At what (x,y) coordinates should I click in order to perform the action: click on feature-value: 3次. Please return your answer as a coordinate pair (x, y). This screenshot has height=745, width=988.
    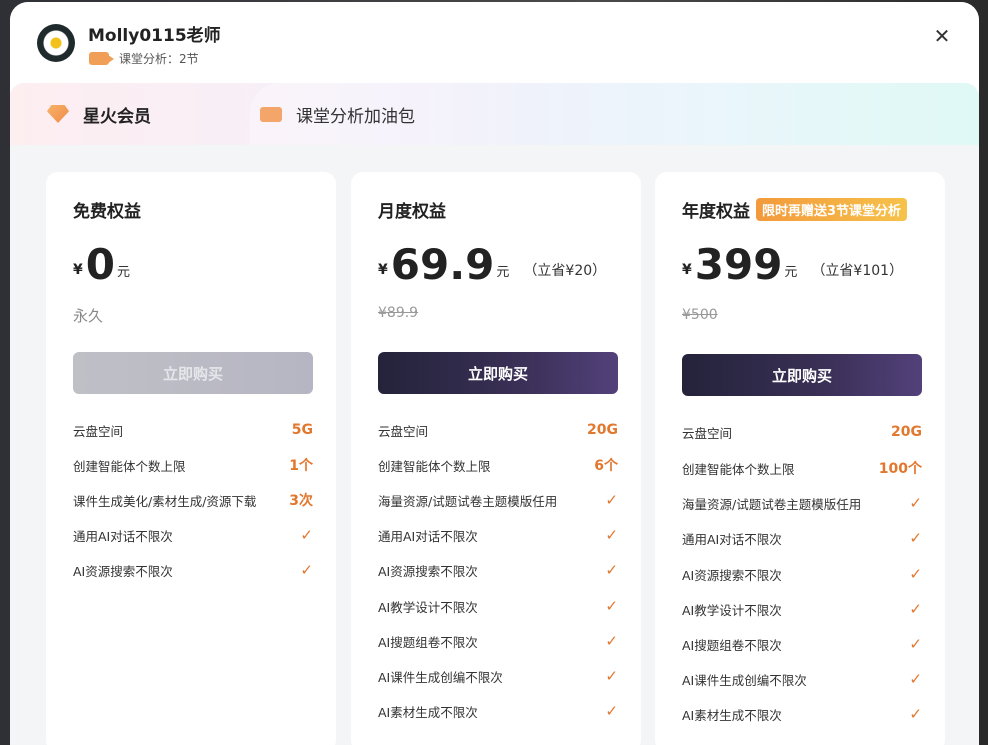
    Looking at the image, I should click on (301, 501).